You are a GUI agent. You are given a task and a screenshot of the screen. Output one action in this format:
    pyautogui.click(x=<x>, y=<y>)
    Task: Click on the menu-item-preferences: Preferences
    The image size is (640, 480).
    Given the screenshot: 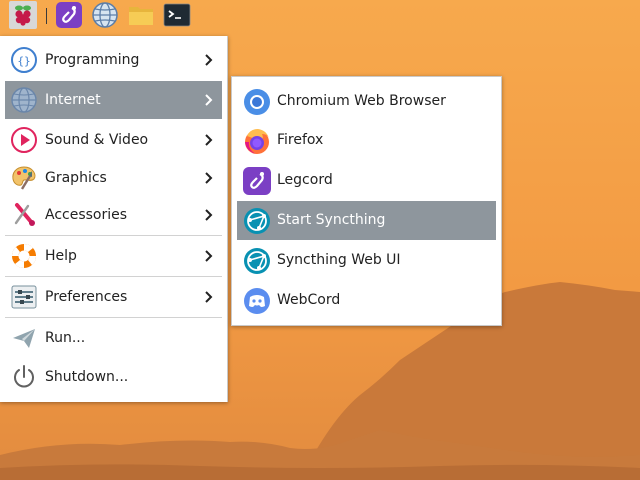 What is the action you would take?
    pyautogui.click(x=113, y=297)
    